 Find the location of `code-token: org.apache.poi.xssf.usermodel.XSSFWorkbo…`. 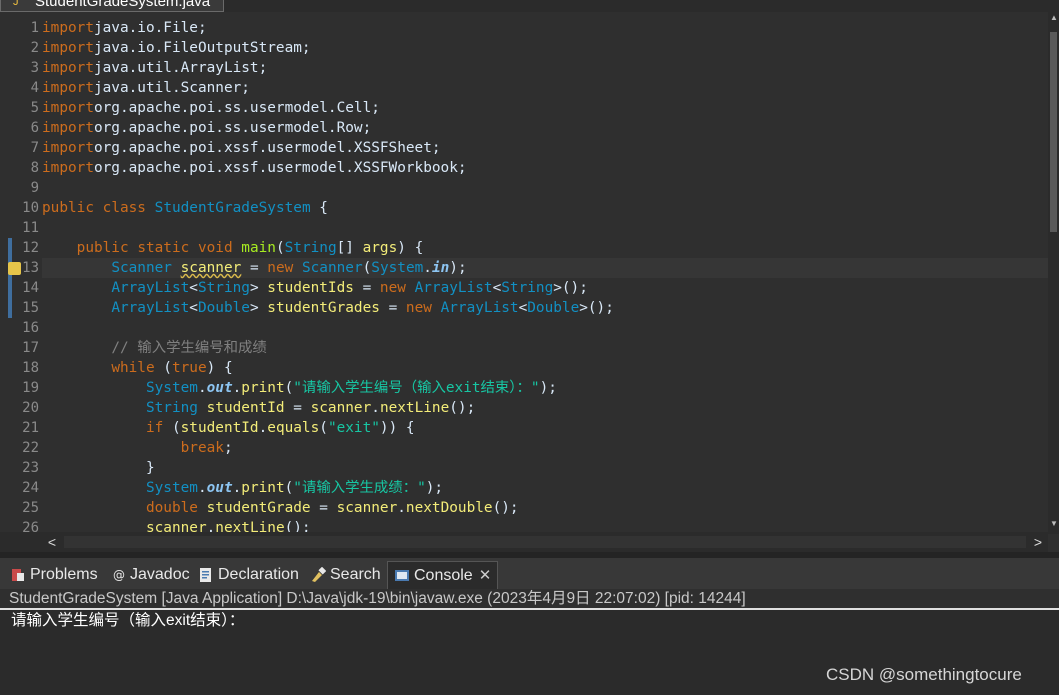

code-token: org.apache.poi.xssf.usermodel.XSSFWorkbo… is located at coordinates (280, 168).